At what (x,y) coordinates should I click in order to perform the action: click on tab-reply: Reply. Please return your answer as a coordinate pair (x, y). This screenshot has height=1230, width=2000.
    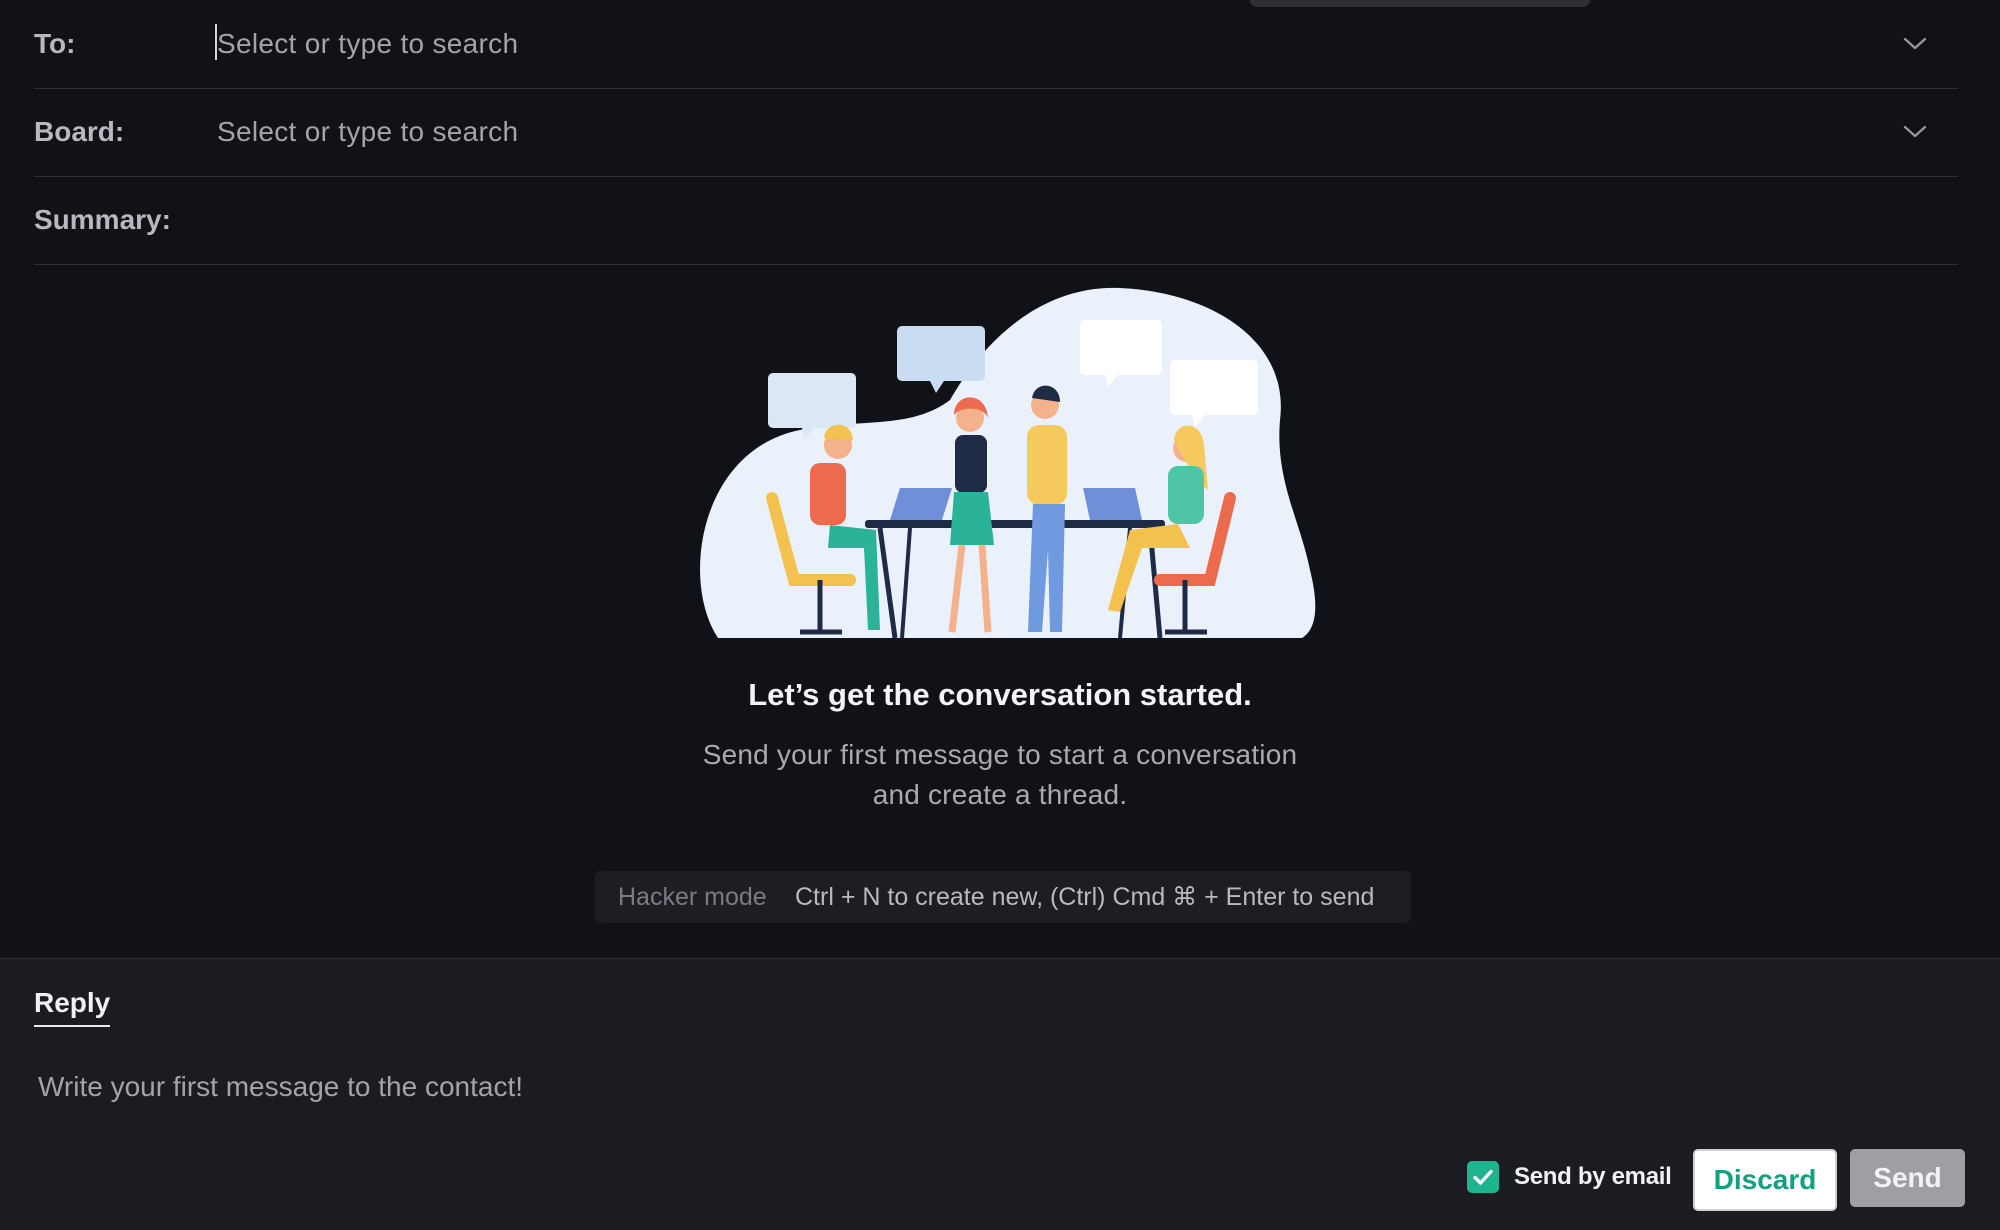
    Looking at the image, I should click on (72, 1007).